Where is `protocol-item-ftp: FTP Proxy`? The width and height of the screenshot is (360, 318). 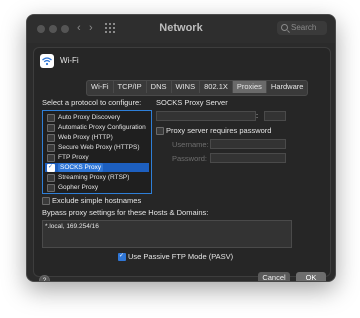
protocol-item-ftp: FTP Proxy is located at coordinates (97, 157).